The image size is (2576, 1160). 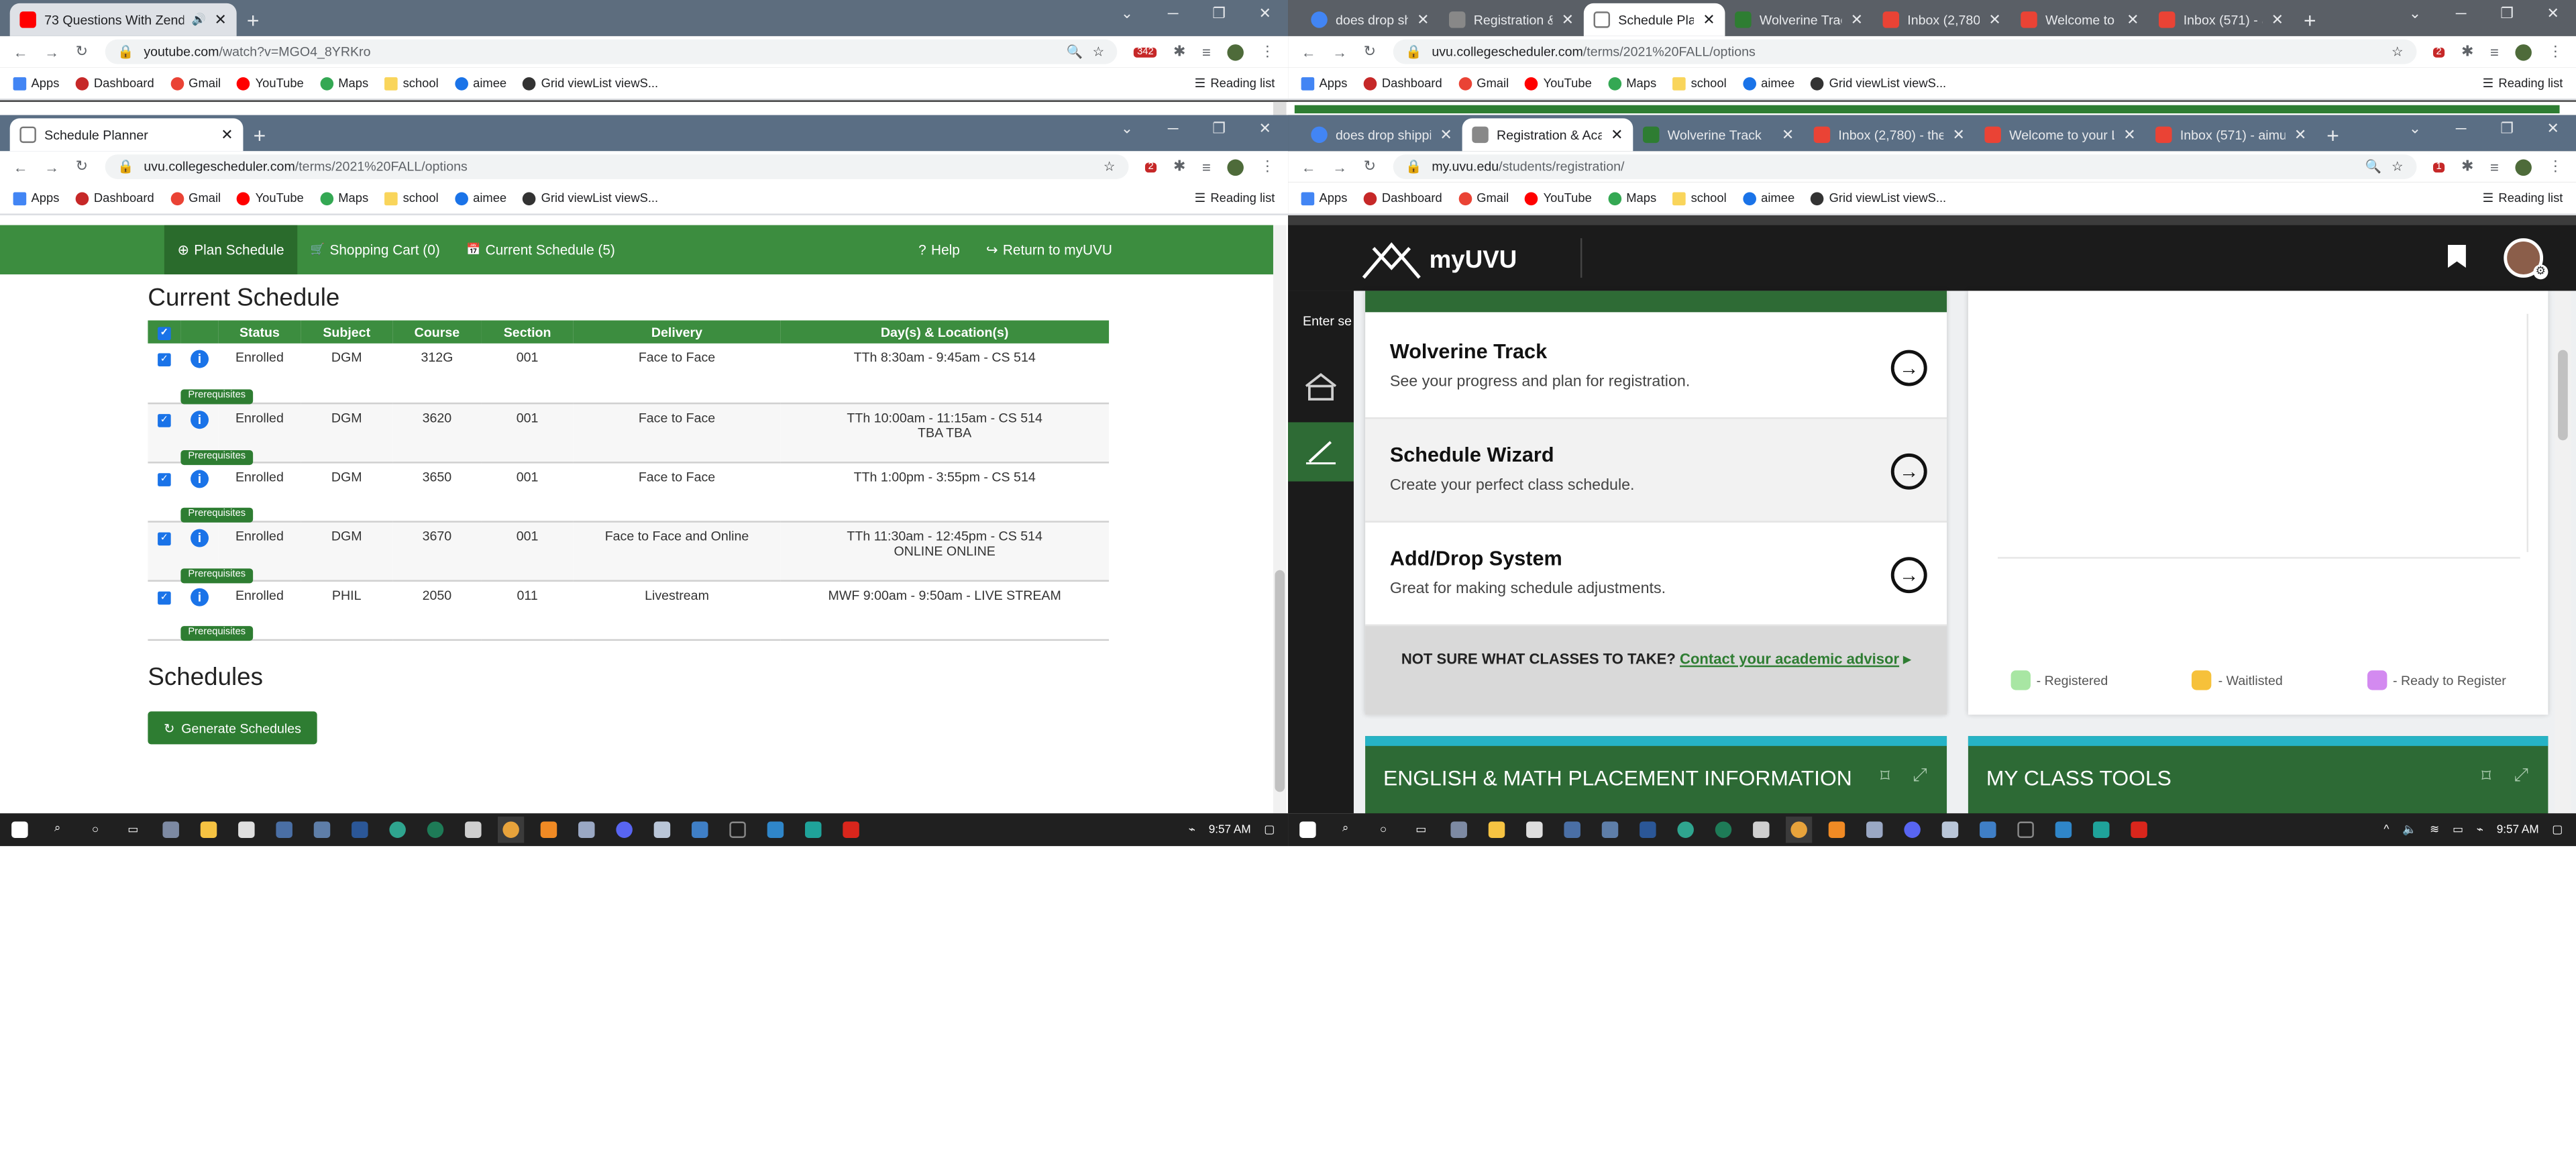 What do you see at coordinates (677, 332) in the screenshot?
I see `col-delivery: Delivery` at bounding box center [677, 332].